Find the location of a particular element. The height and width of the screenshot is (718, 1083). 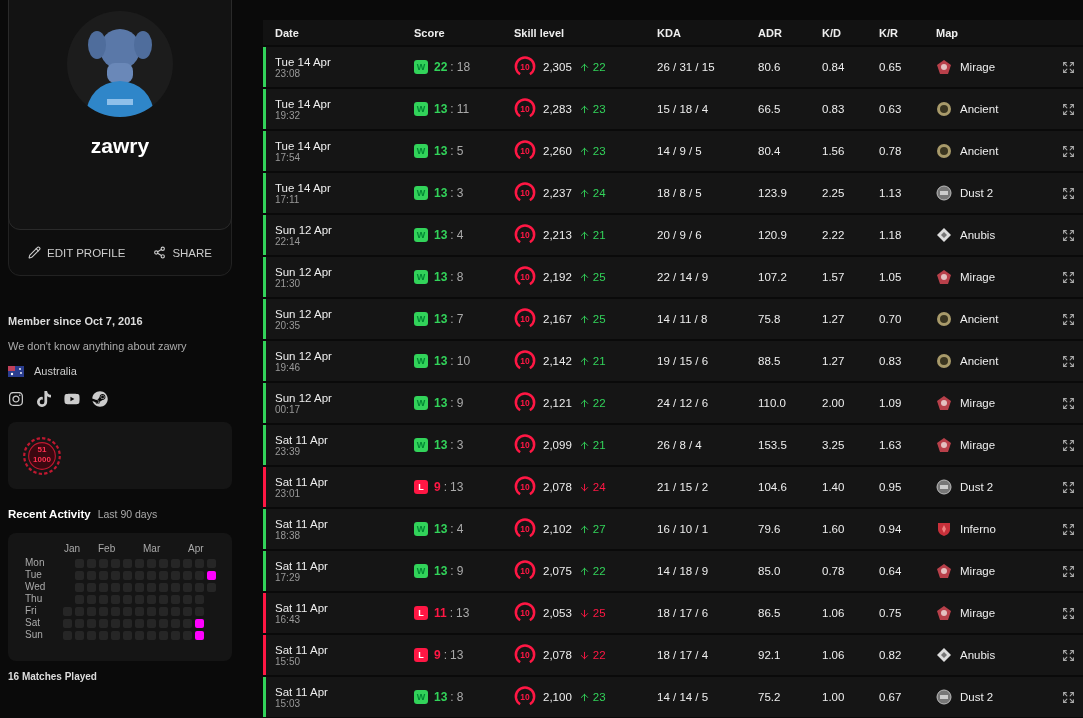

match-row: Sun 12 Apr 21:30 W 13 : 8 10 2,192 25 22 / 14 / 9 107.2 1.57 1.05 Mirage is located at coordinates (673, 277).